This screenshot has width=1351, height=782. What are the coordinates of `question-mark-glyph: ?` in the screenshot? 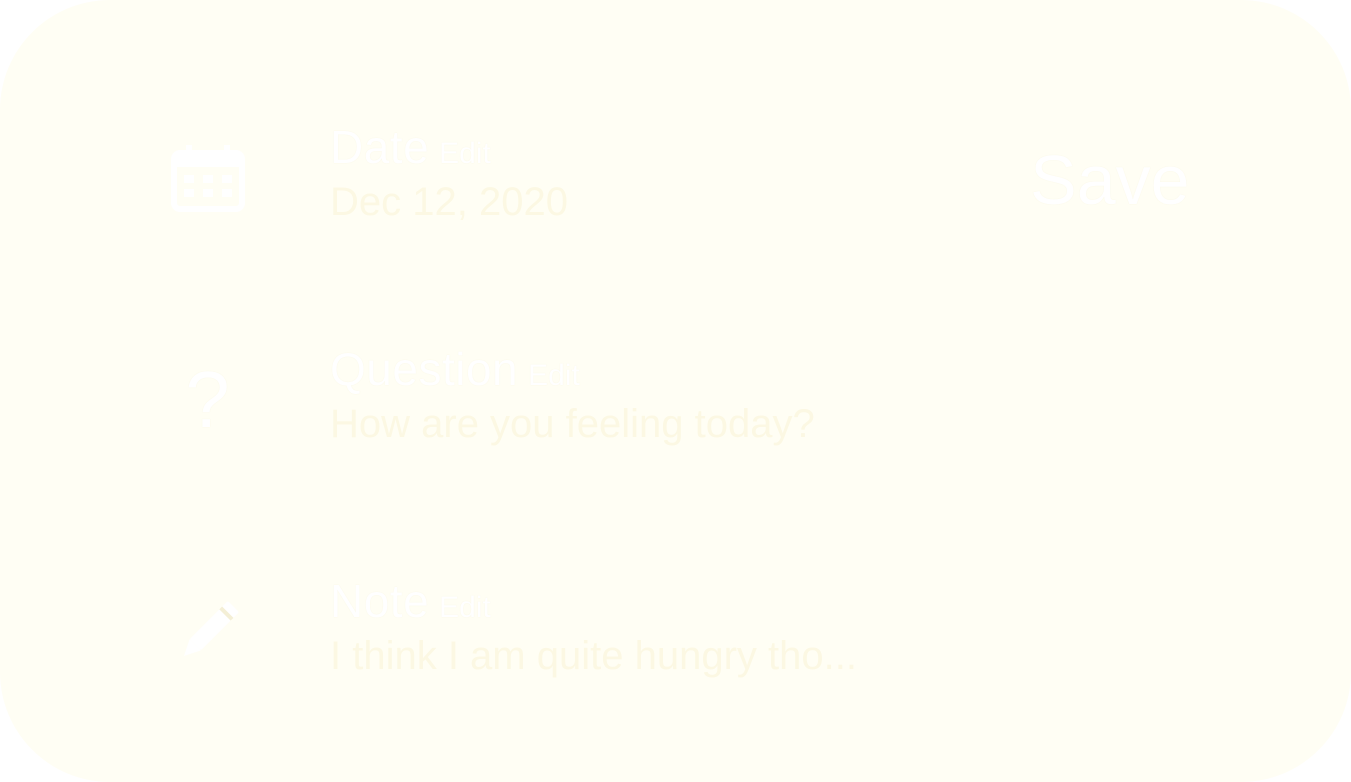 It's located at (207, 399).